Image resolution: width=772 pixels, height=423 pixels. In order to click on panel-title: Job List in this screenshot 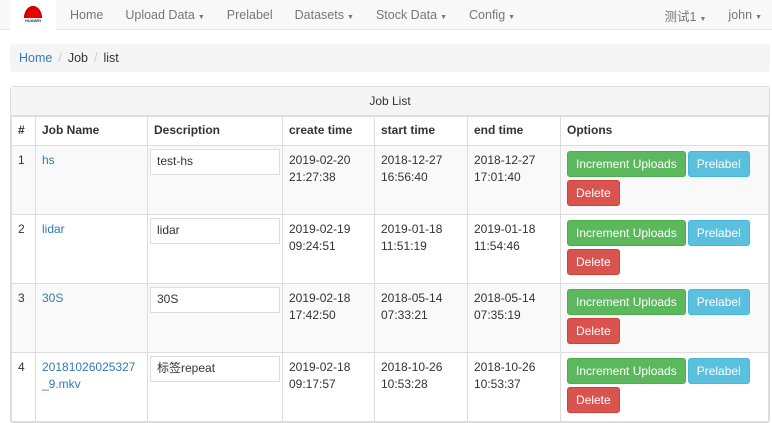, I will do `click(390, 101)`.